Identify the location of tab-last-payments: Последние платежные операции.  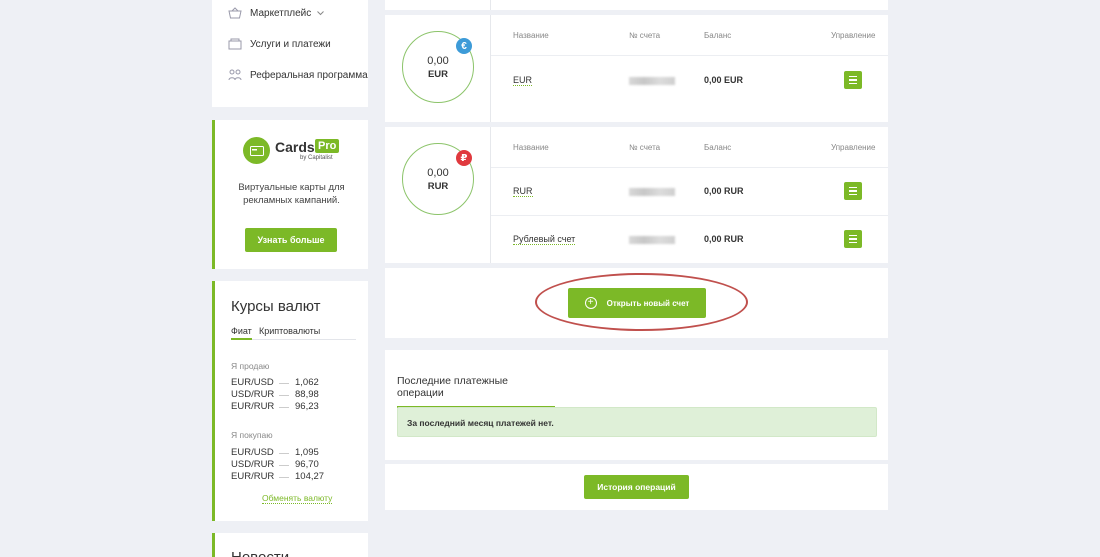
(476, 391).